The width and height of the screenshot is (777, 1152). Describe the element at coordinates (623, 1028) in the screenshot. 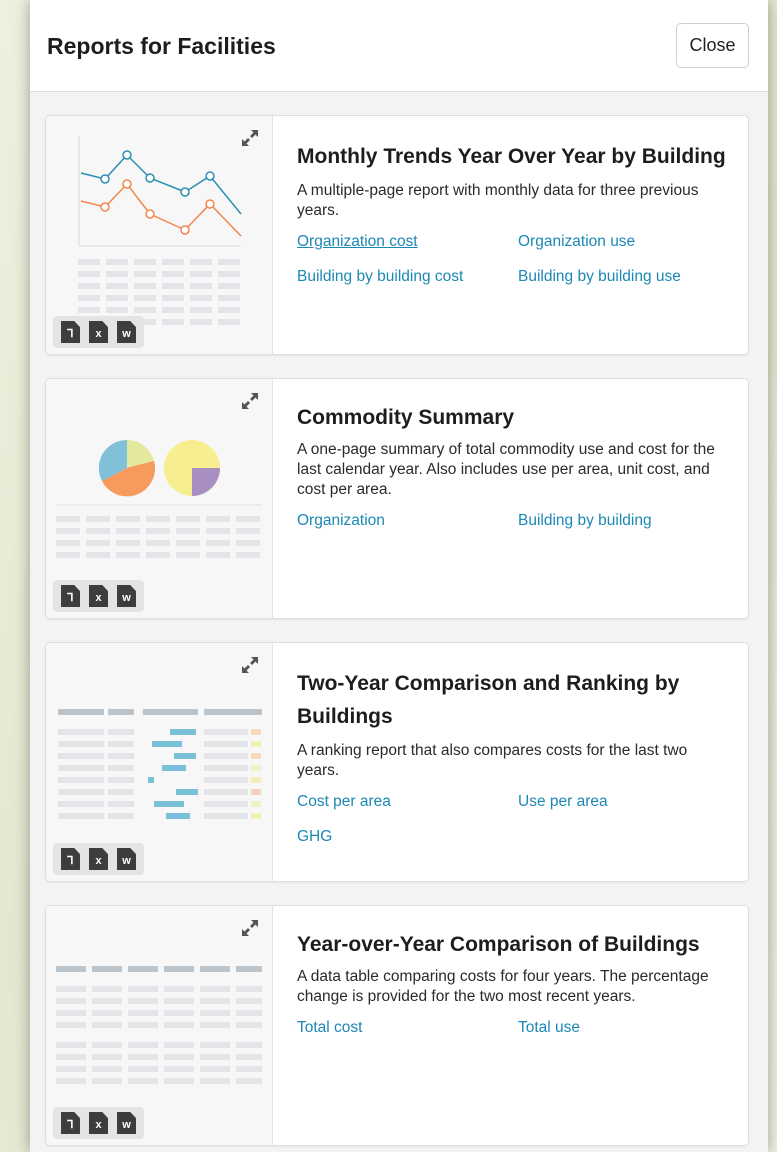

I see `link-total-use: Total use` at that location.